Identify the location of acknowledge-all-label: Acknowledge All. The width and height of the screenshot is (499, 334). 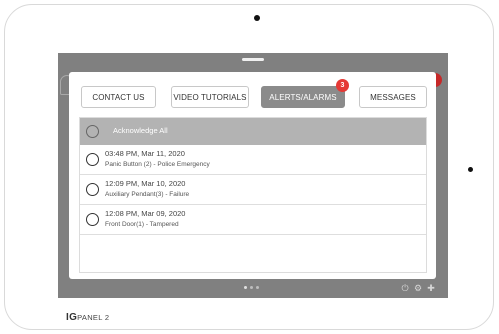
(140, 130).